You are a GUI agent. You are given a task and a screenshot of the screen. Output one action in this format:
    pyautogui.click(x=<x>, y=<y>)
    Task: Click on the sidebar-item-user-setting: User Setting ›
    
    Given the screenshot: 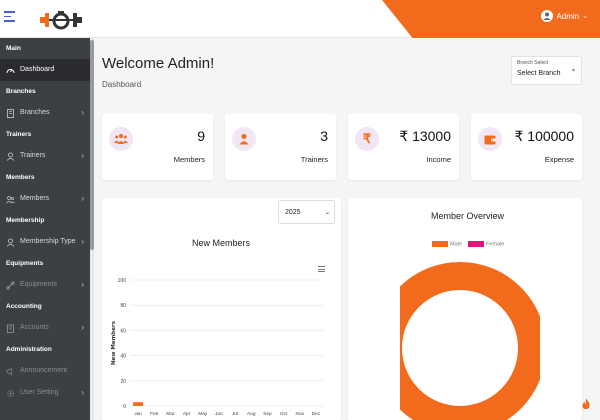 What is the action you would take?
    pyautogui.click(x=45, y=393)
    